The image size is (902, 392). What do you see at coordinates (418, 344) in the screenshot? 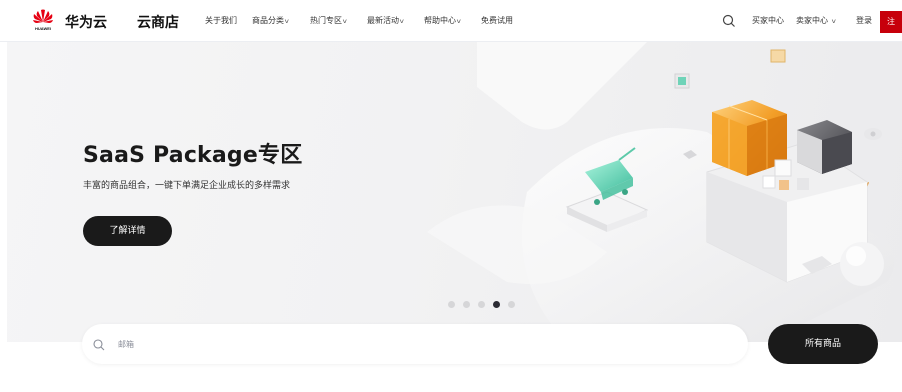
I see `search-input` at bounding box center [418, 344].